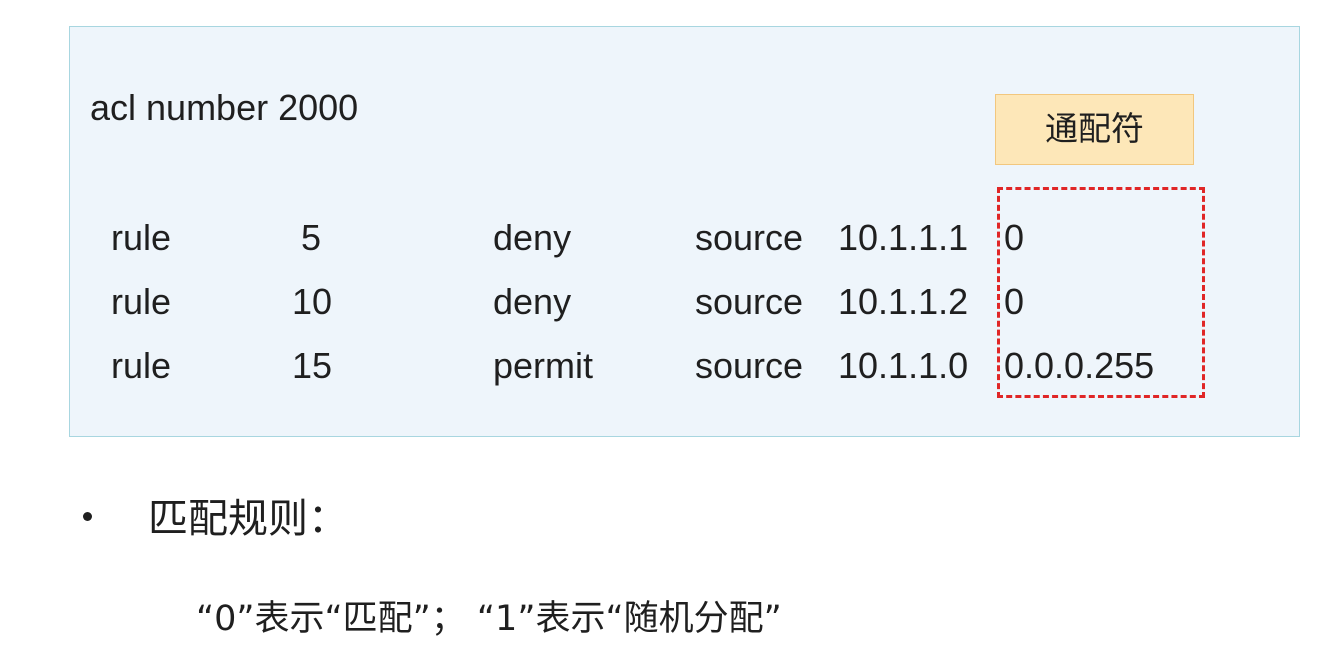 This screenshot has width=1344, height=668. Describe the element at coordinates (312, 301) in the screenshot. I see `rule-number: 10` at that location.